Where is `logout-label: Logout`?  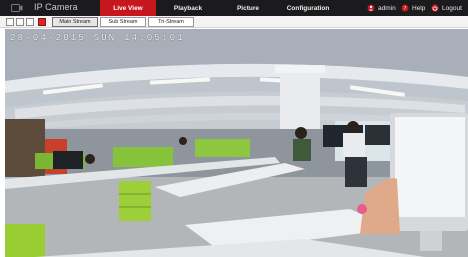 logout-label: Logout is located at coordinates (452, 8).